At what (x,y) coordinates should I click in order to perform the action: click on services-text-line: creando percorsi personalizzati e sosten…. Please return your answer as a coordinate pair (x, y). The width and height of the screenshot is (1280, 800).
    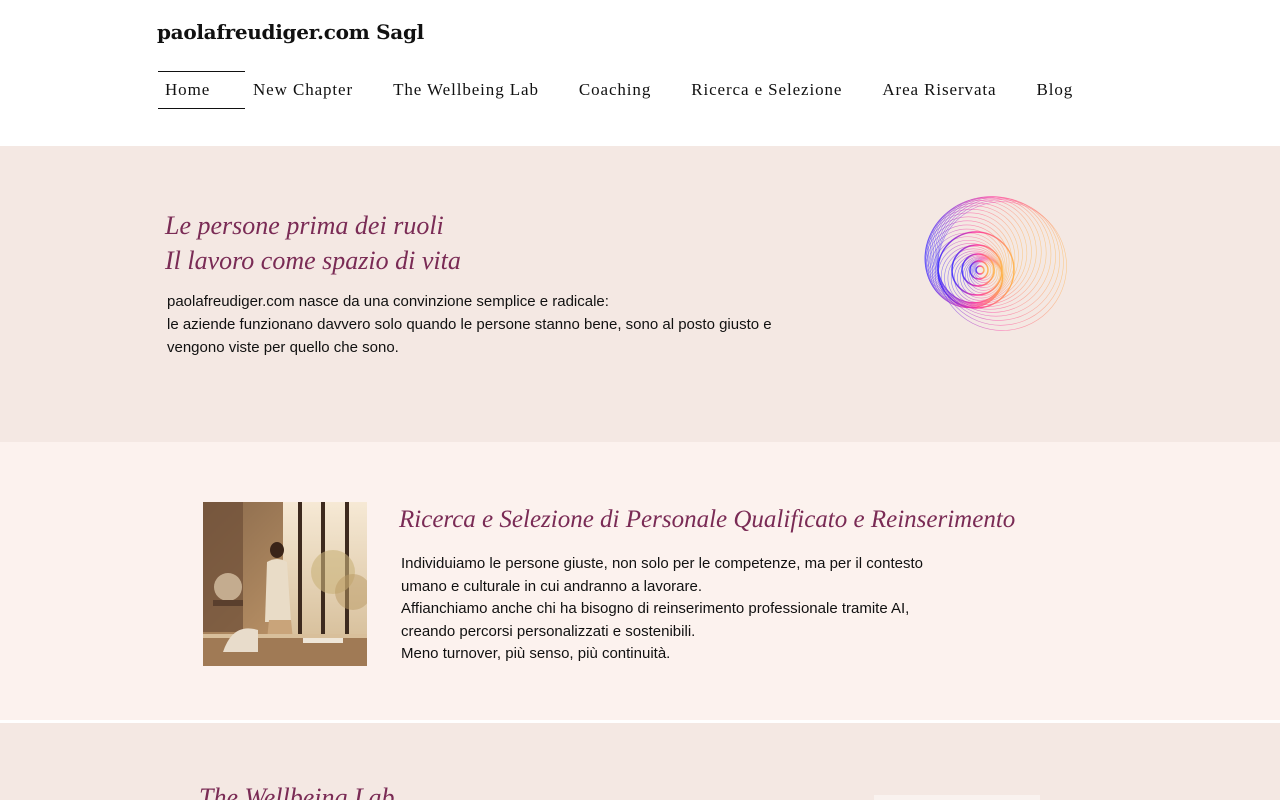
    Looking at the image, I should click on (548, 631).